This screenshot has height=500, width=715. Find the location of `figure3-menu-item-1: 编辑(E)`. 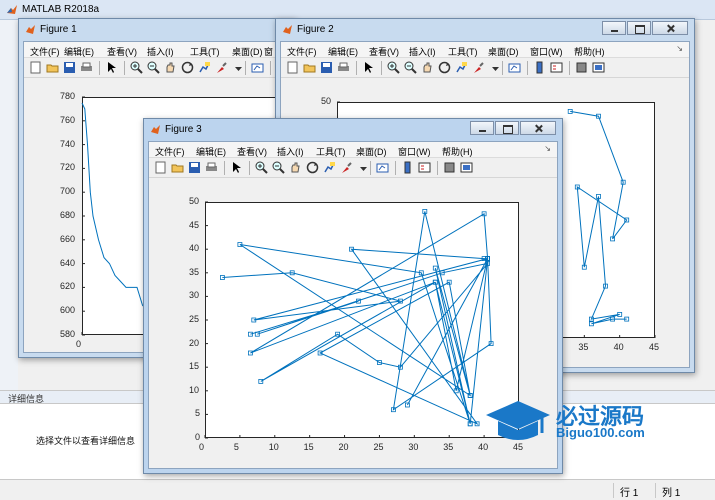

figure3-menu-item-1: 编辑(E) is located at coordinates (211, 151).